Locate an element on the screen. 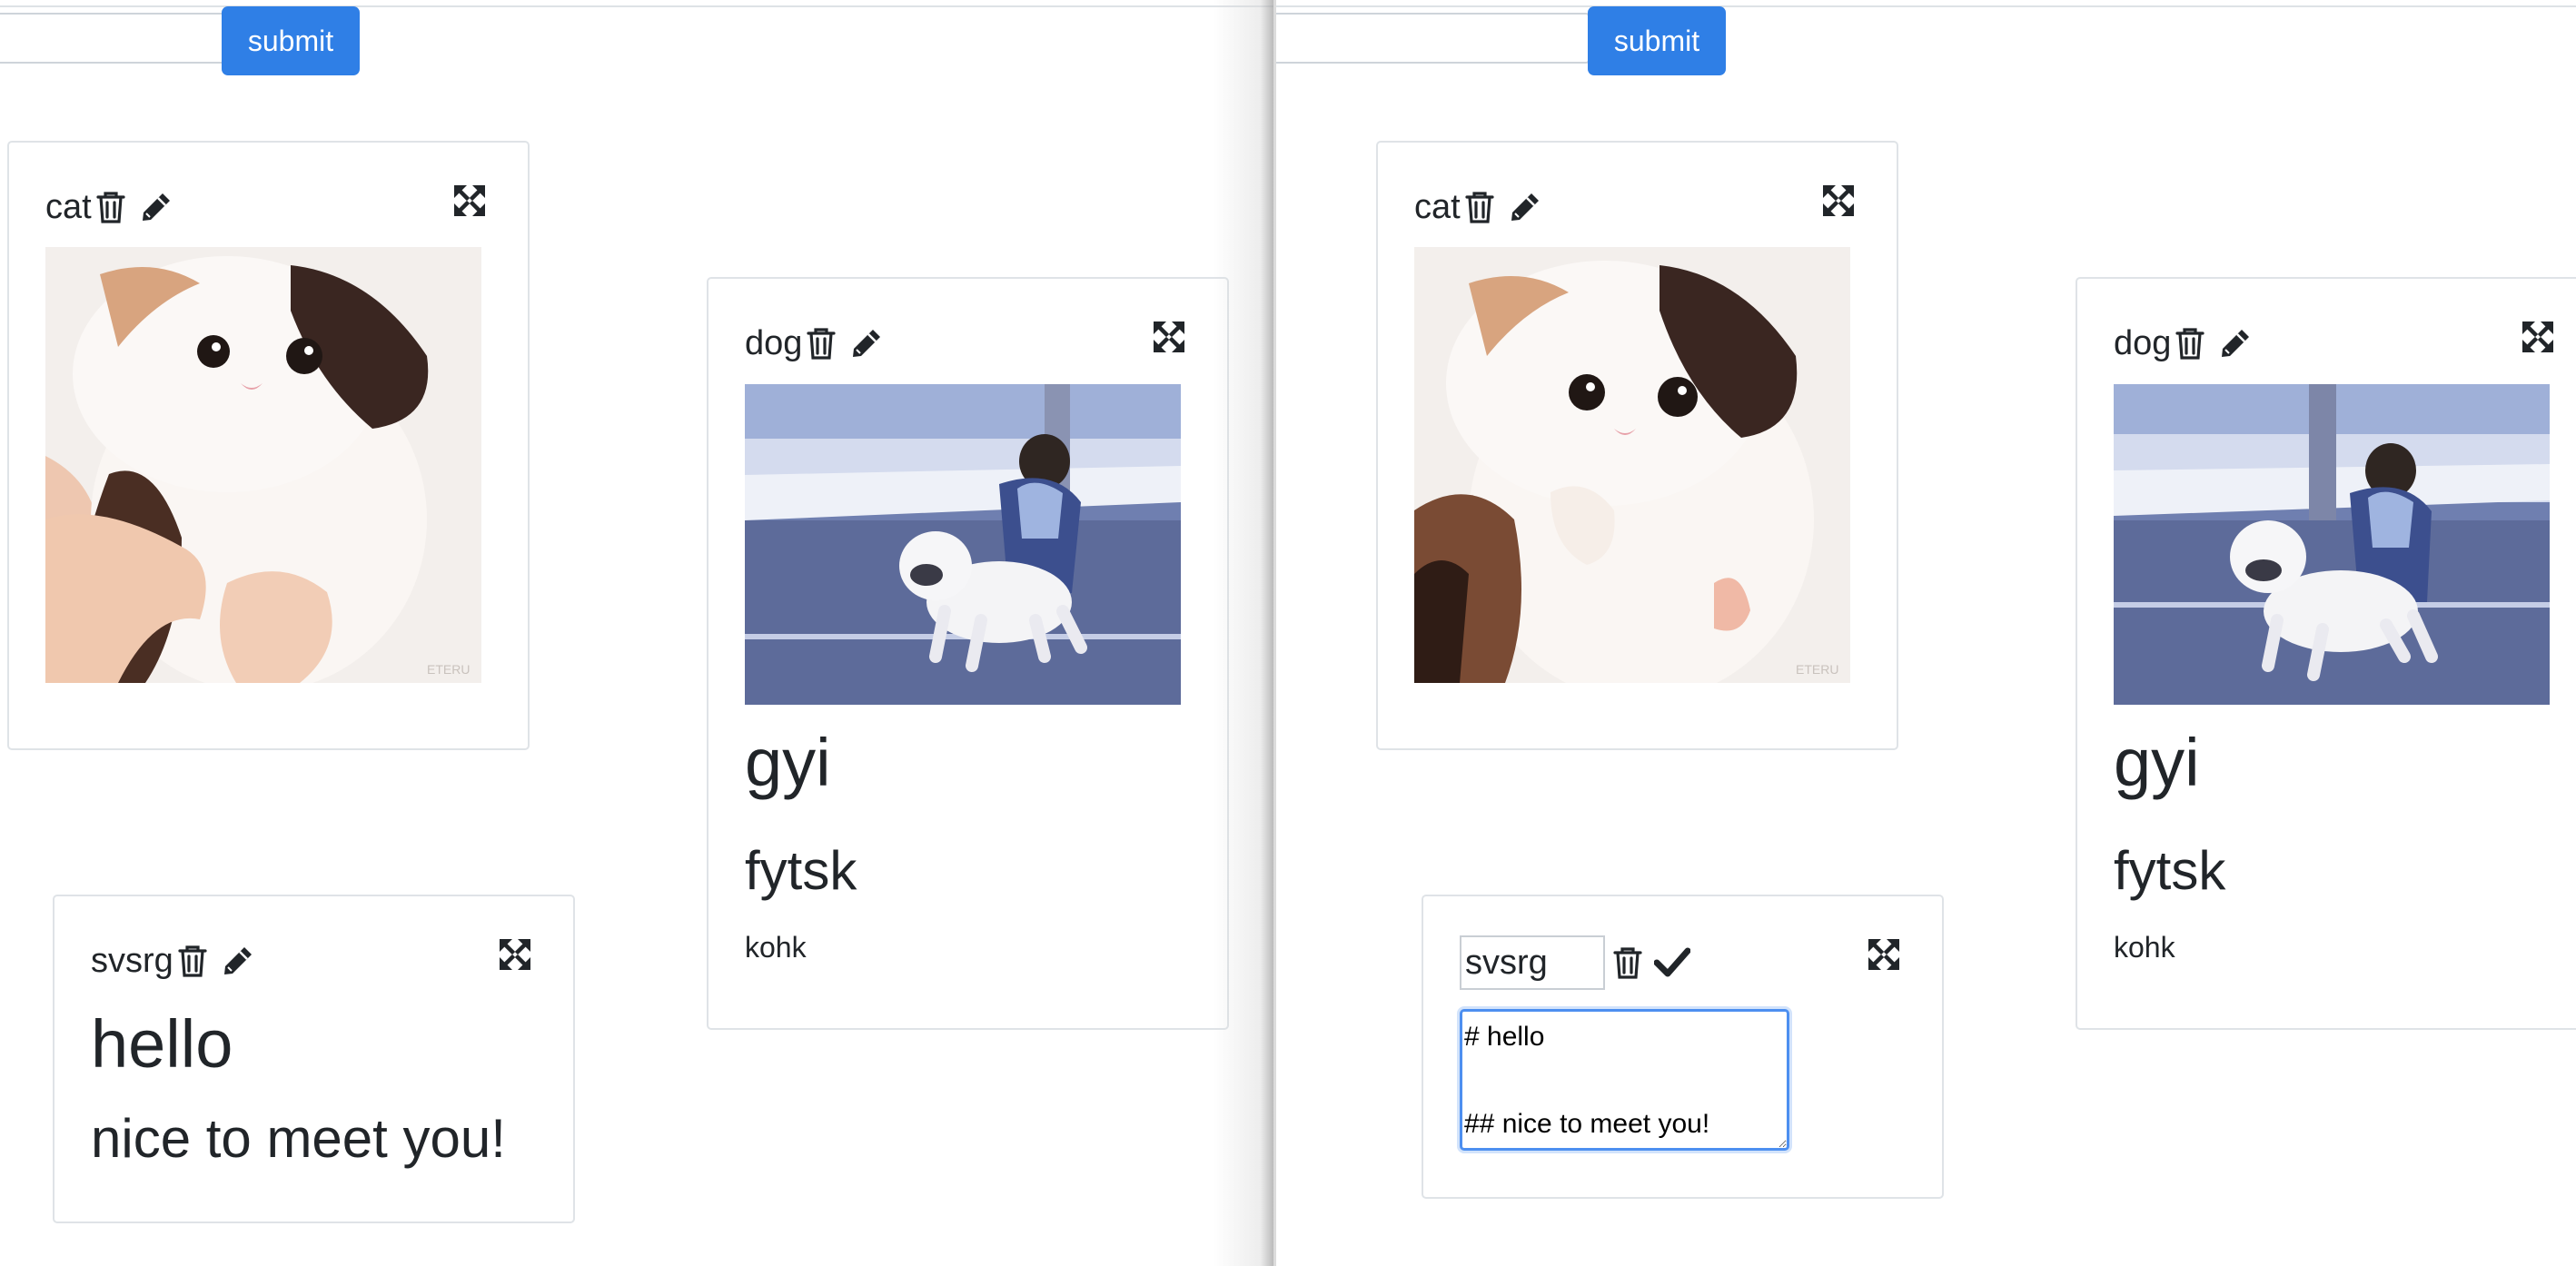 The height and width of the screenshot is (1266, 2576). card-title: svsrg is located at coordinates (132, 961).